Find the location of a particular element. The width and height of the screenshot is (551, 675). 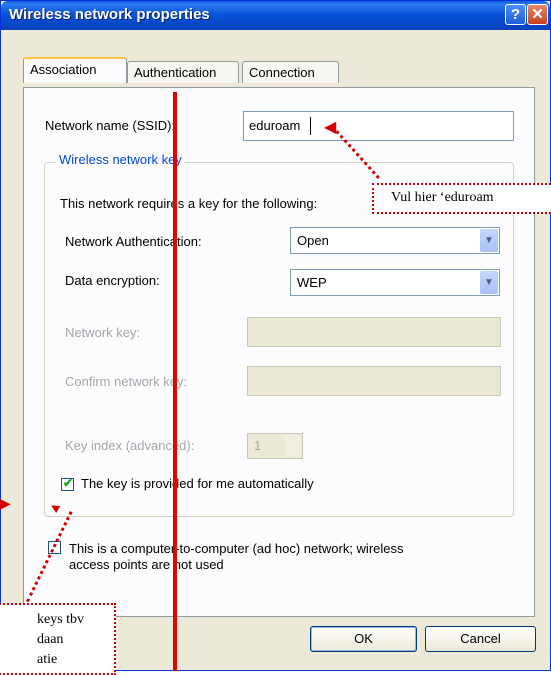

arrow-head-icon: ◀ is located at coordinates (330, 127).